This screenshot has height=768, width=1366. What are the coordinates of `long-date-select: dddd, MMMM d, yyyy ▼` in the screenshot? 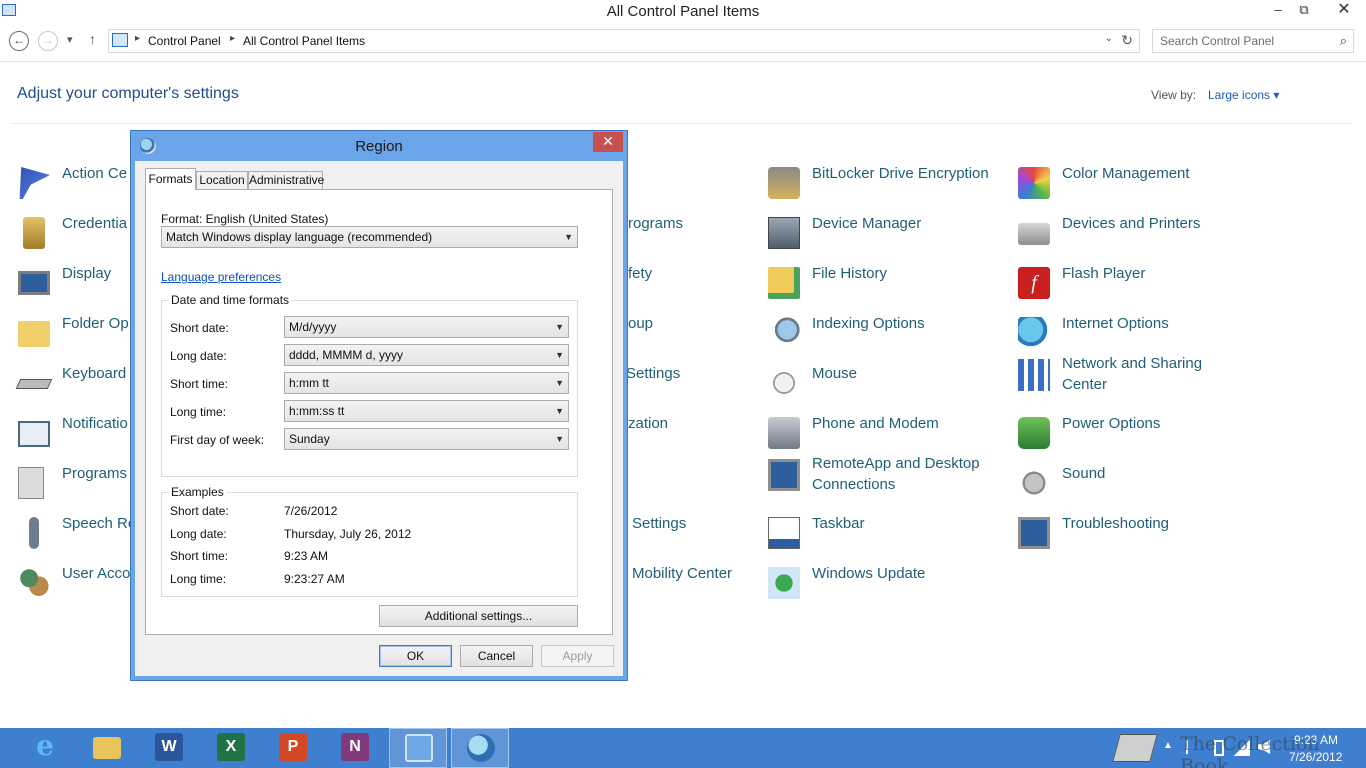 It's located at (426, 355).